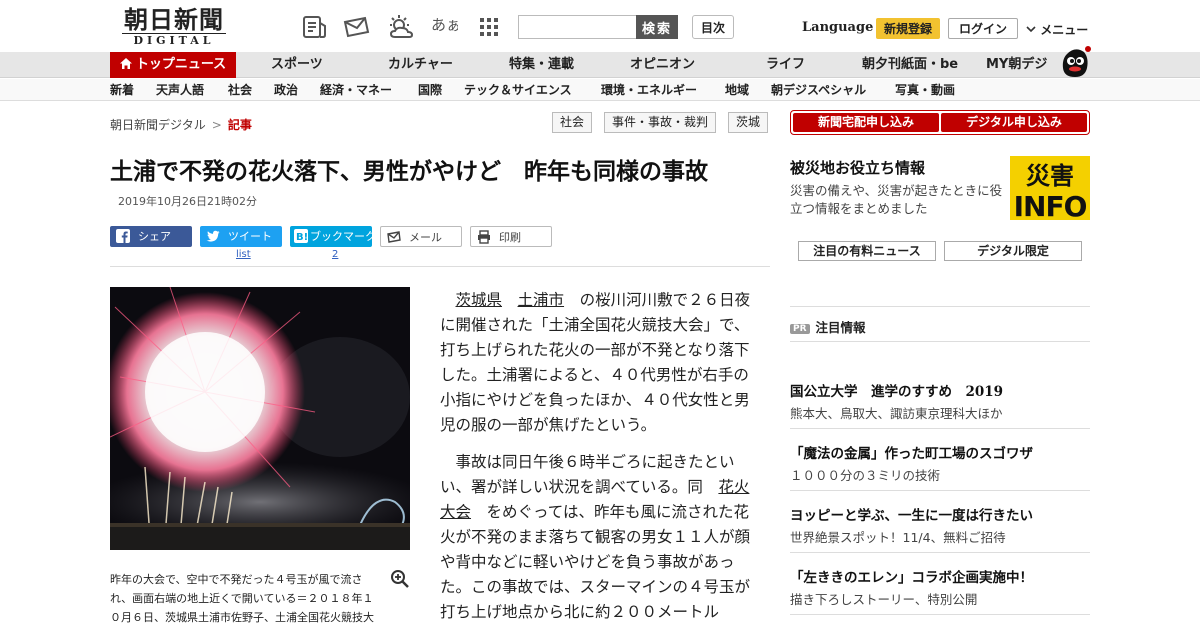 This screenshot has height=630, width=1200. What do you see at coordinates (649, 90) in the screenshot?
I see `subnav-environment: 環境・エネルギー` at bounding box center [649, 90].